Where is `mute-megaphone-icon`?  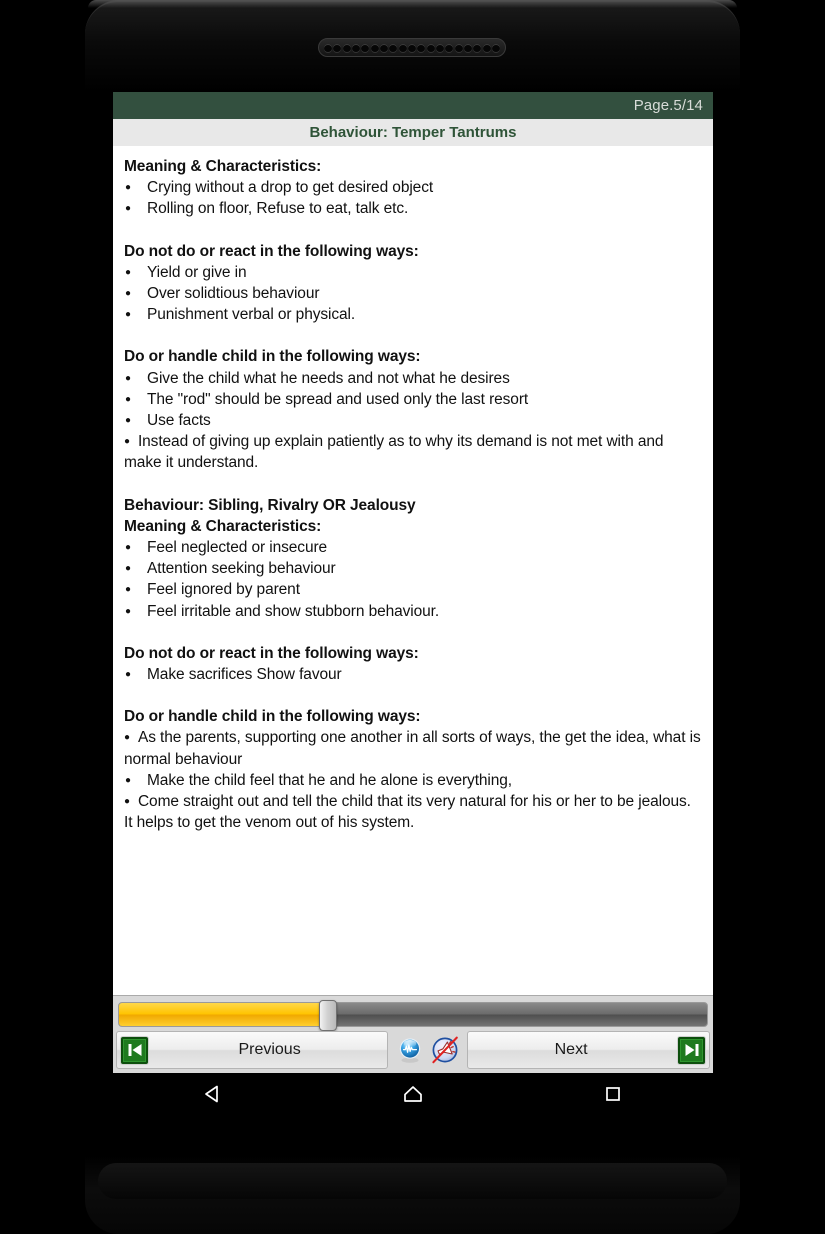 mute-megaphone-icon is located at coordinates (445, 1050).